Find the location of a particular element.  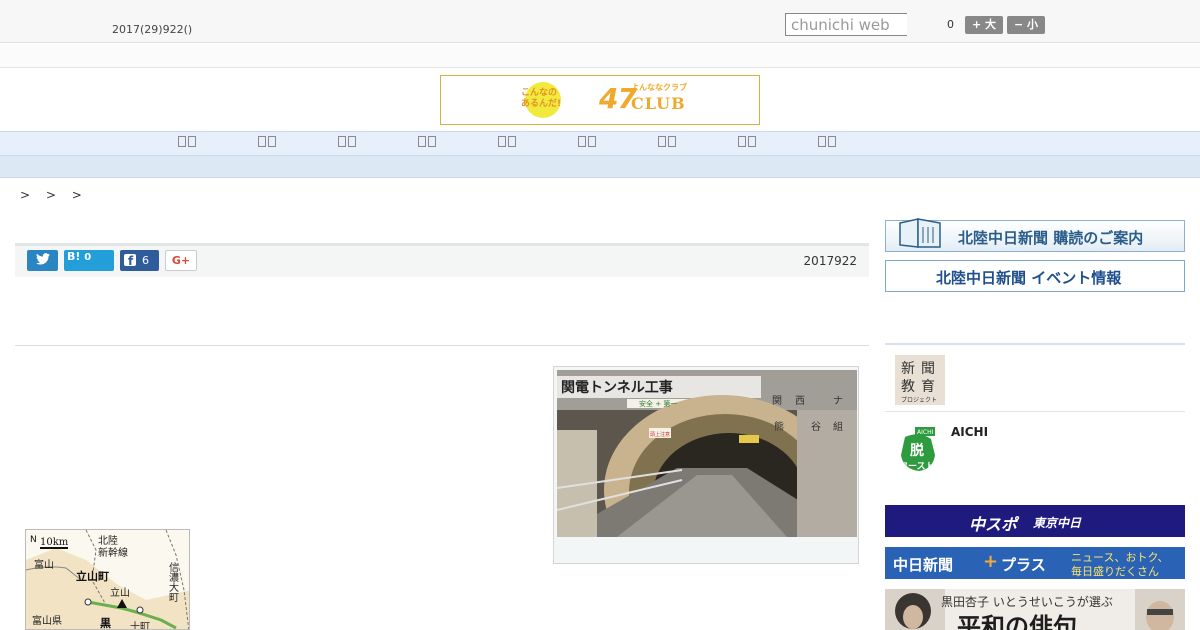

subscribe-banner: 北陸中日新聞 購読のご案内 is located at coordinates (1035, 235).